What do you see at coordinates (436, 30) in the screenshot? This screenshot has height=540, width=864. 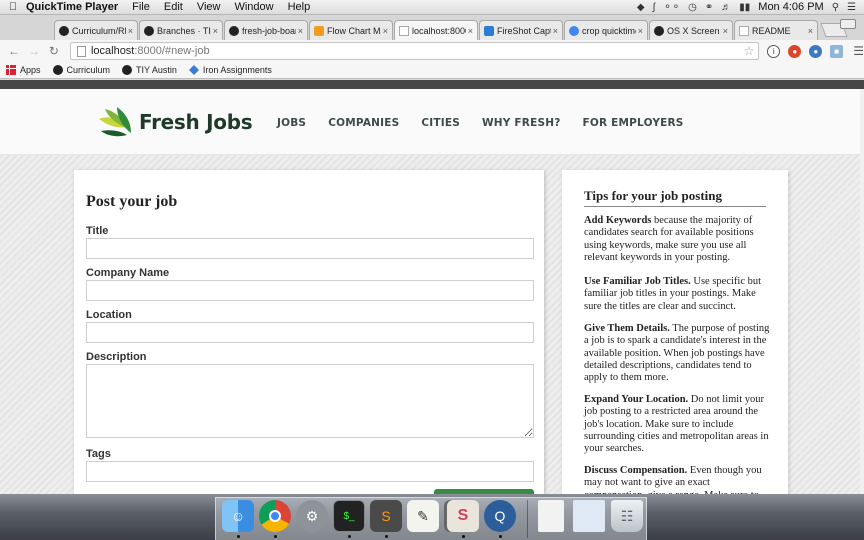 I see `browser-tab-active: localhost:8000 ×` at bounding box center [436, 30].